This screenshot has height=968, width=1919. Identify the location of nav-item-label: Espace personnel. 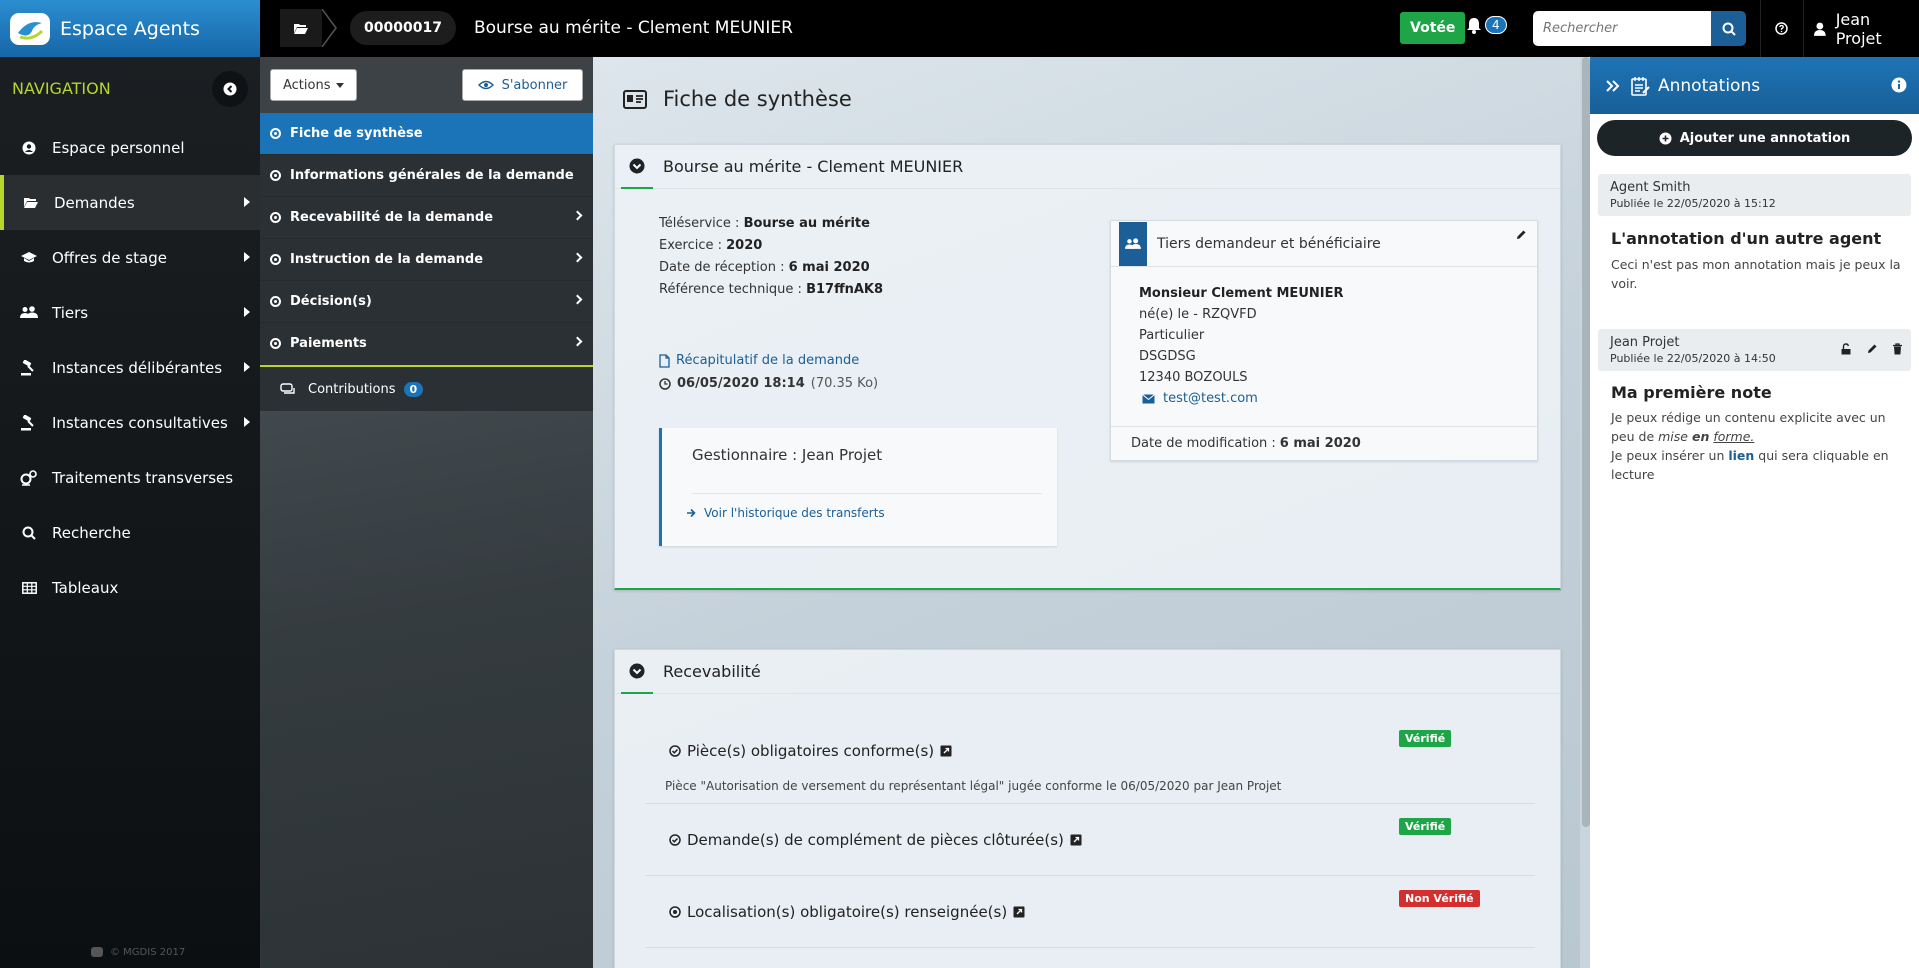
(118, 147).